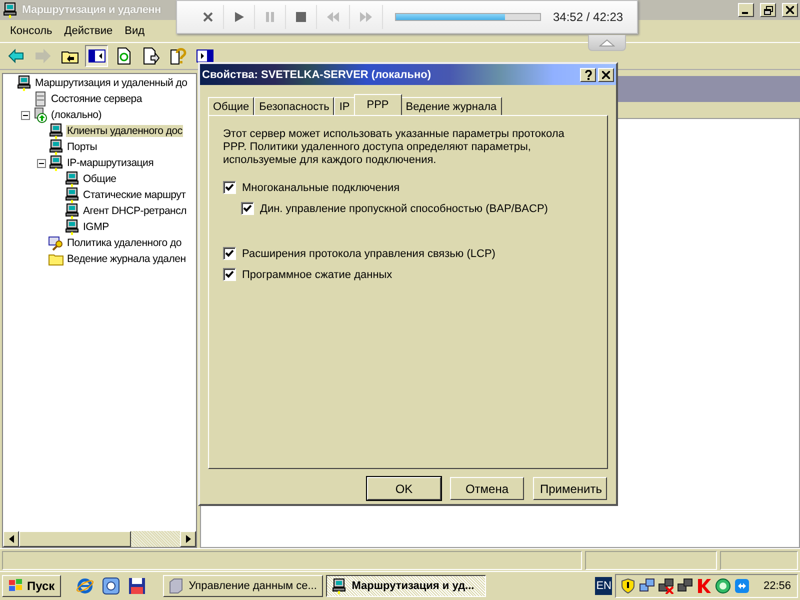 The image size is (800, 600). I want to click on playback-time: 34:52 / 42:23, so click(588, 17).